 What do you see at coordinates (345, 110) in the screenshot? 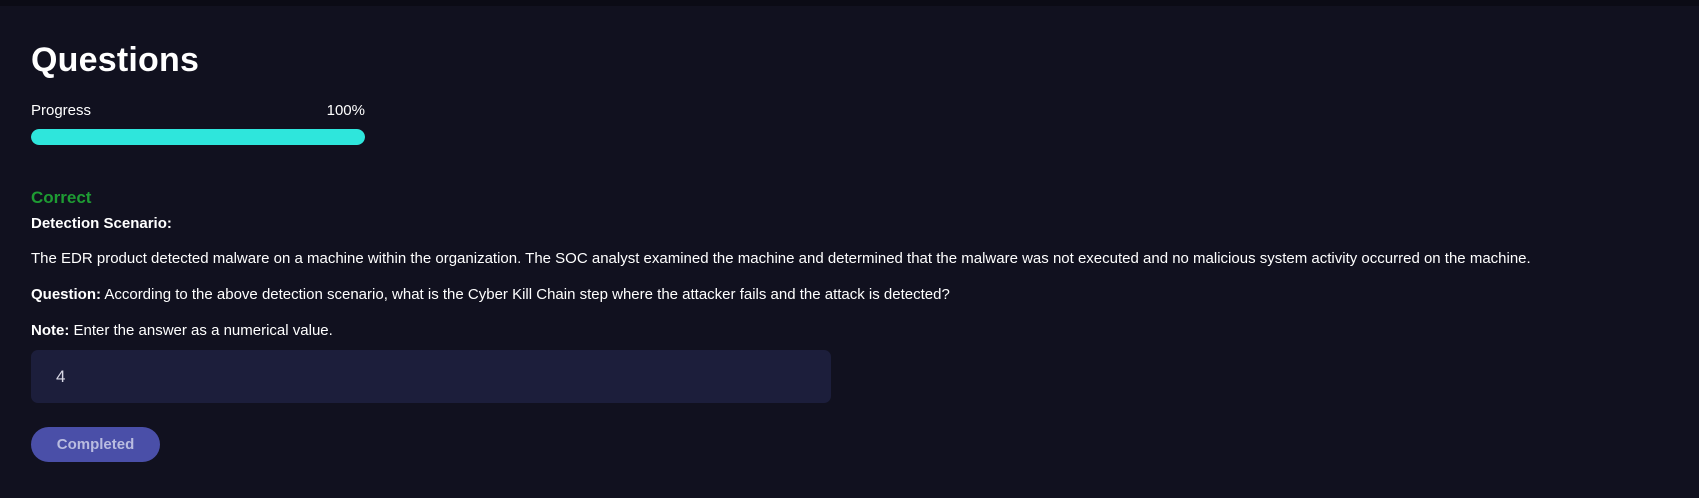
I see `progress-percent: 100%` at bounding box center [345, 110].